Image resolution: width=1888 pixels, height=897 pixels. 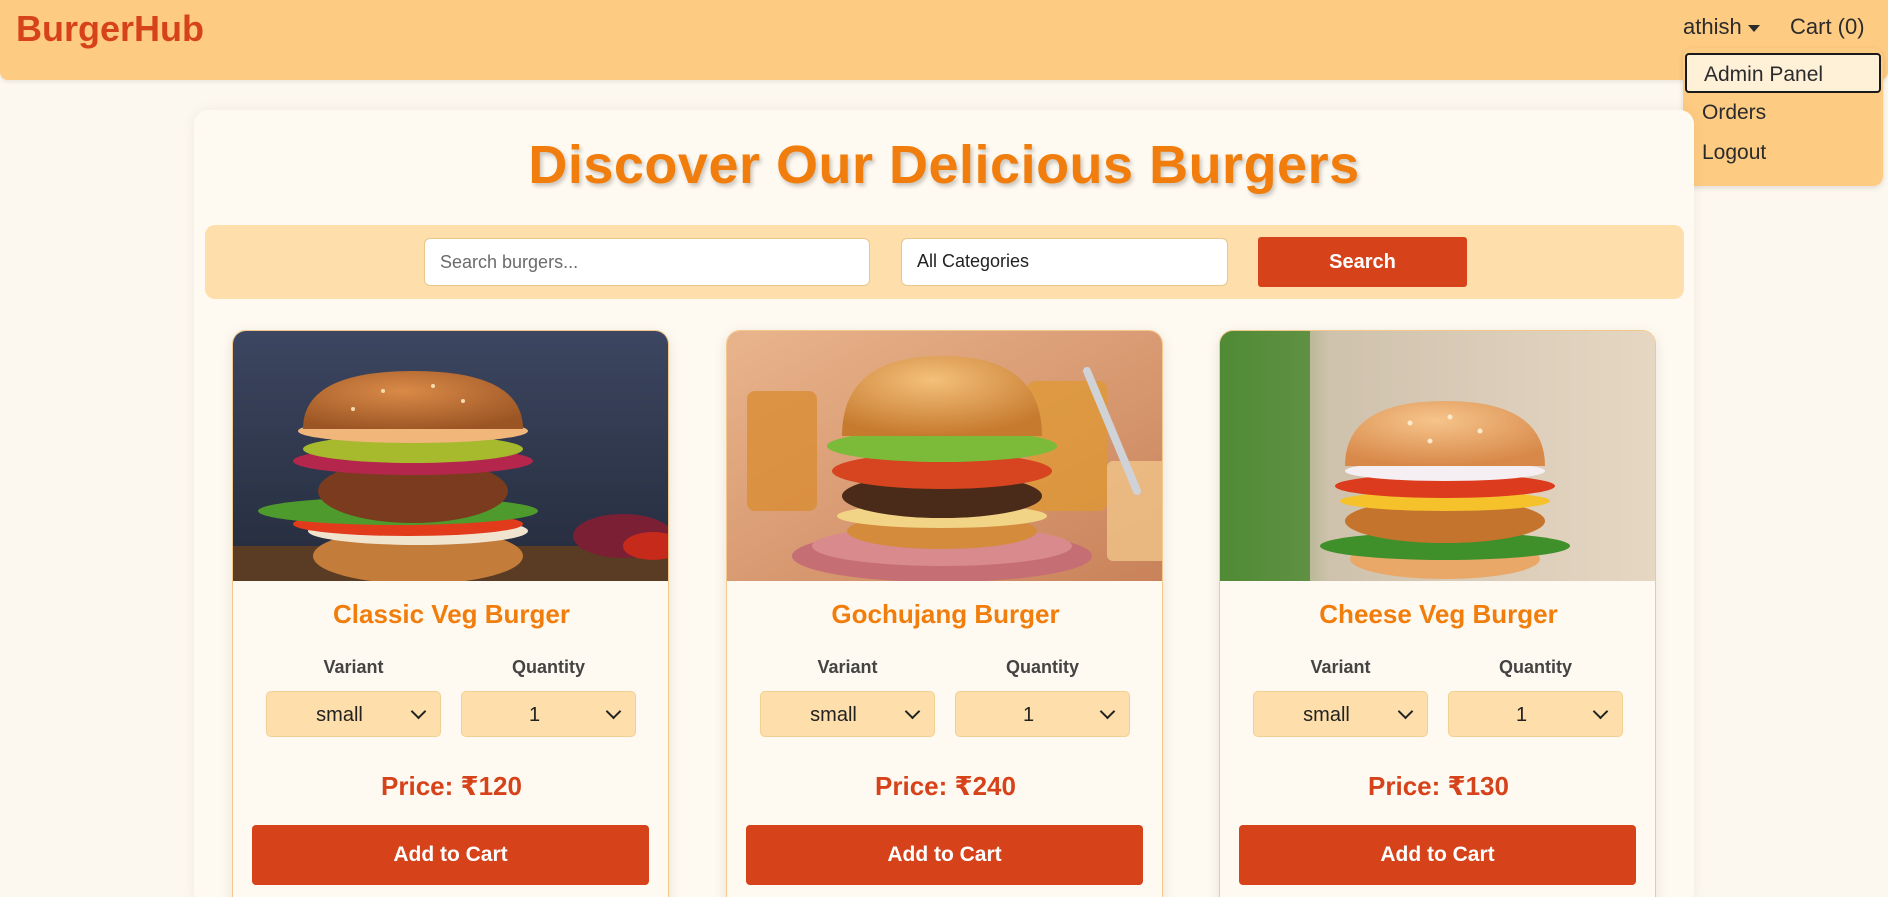 I want to click on product-name: Classic Veg Burger, so click(x=451, y=614).